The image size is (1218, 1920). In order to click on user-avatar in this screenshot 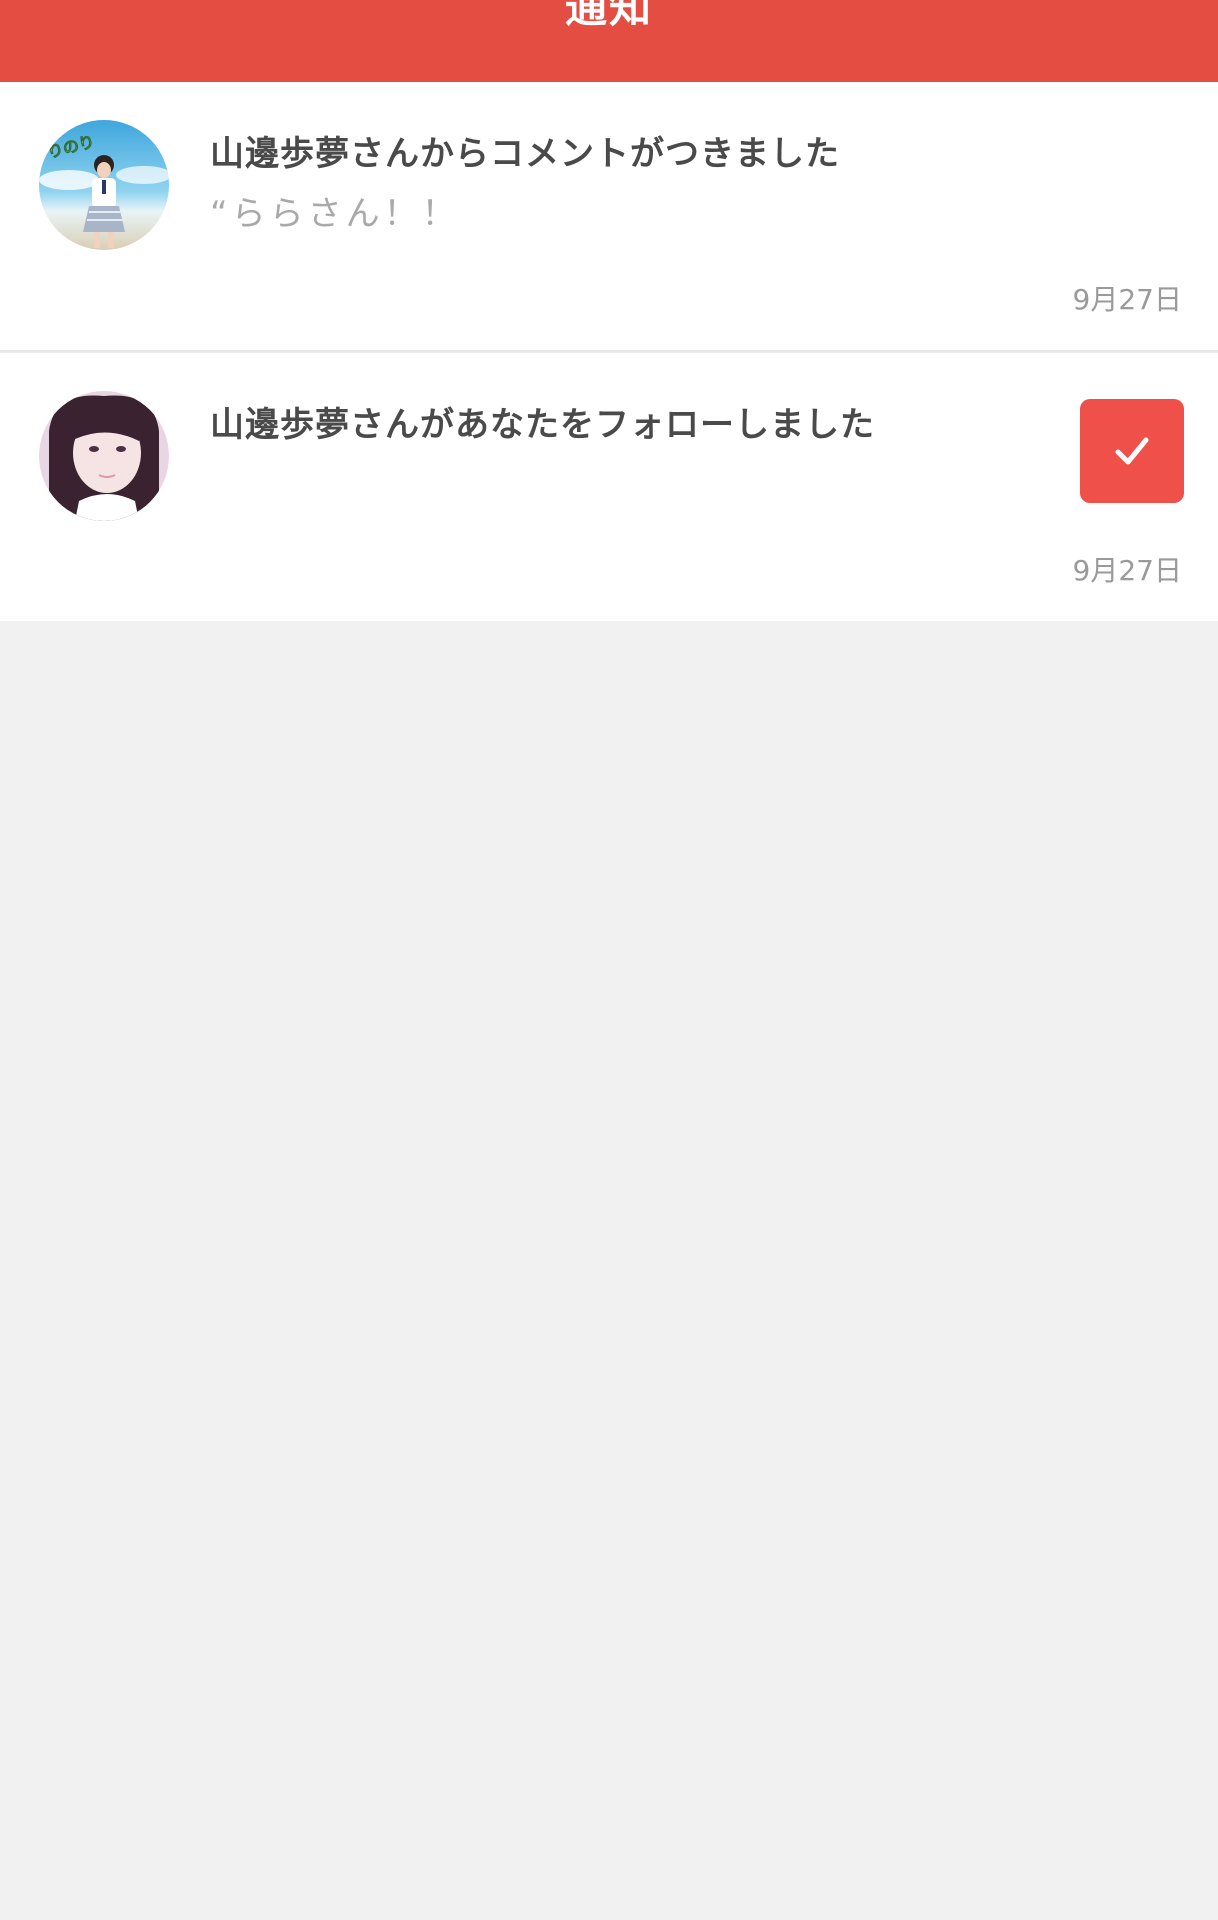, I will do `click(104, 456)`.